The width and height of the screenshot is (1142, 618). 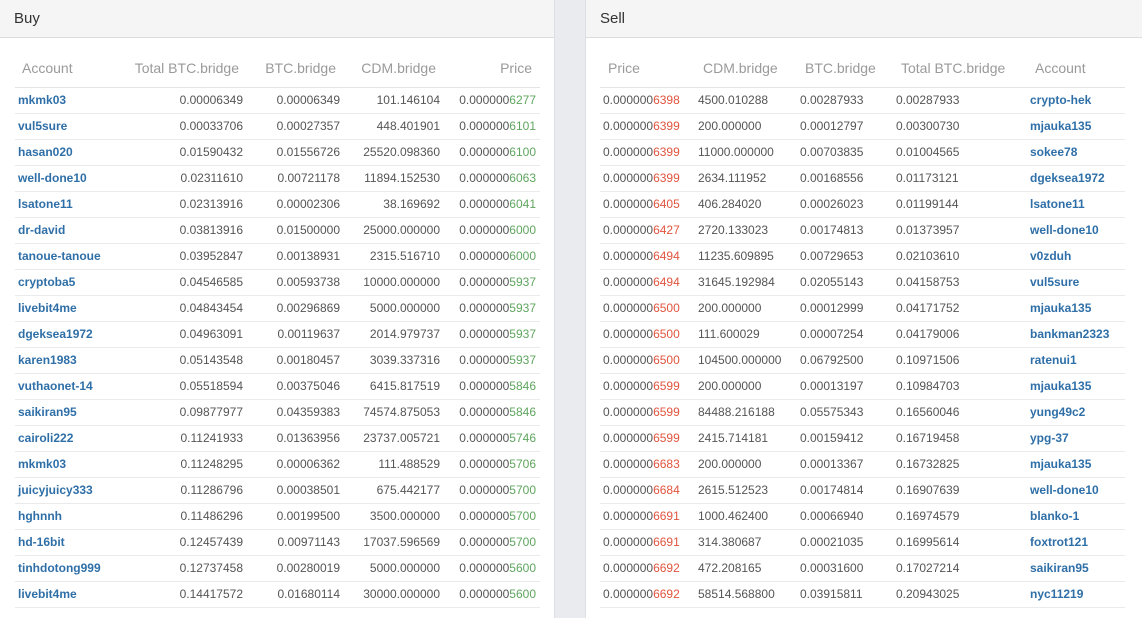 I want to click on account-link: ratenui1, so click(x=1053, y=360).